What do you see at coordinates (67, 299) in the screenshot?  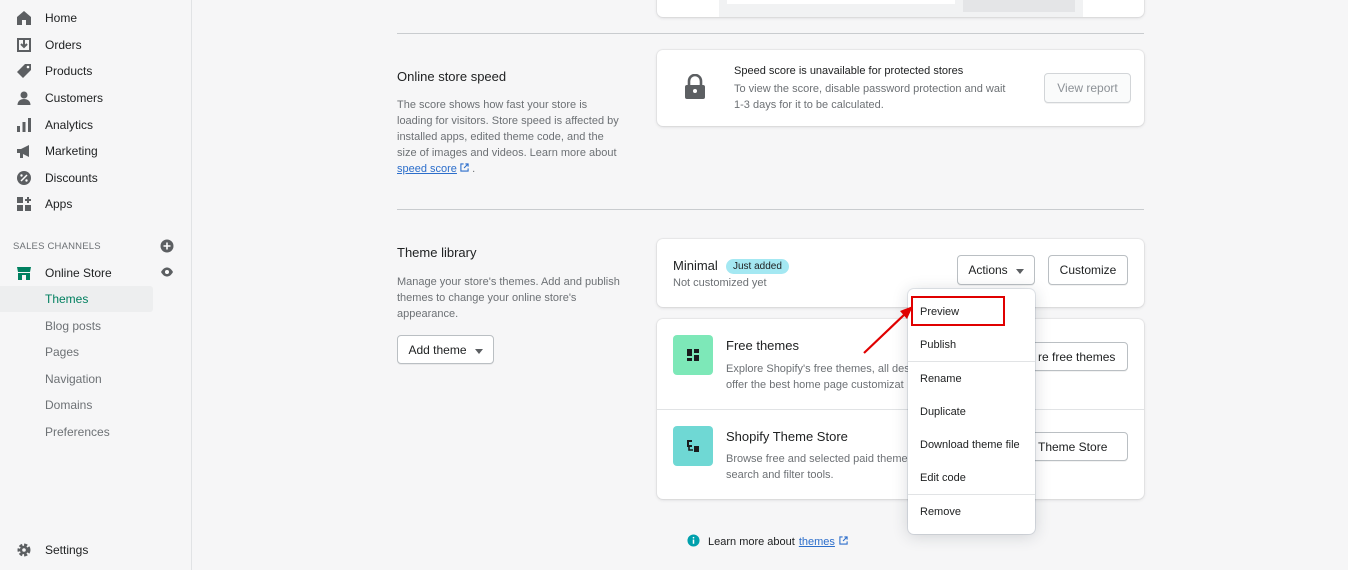 I see `sidebar-item-label: Themes` at bounding box center [67, 299].